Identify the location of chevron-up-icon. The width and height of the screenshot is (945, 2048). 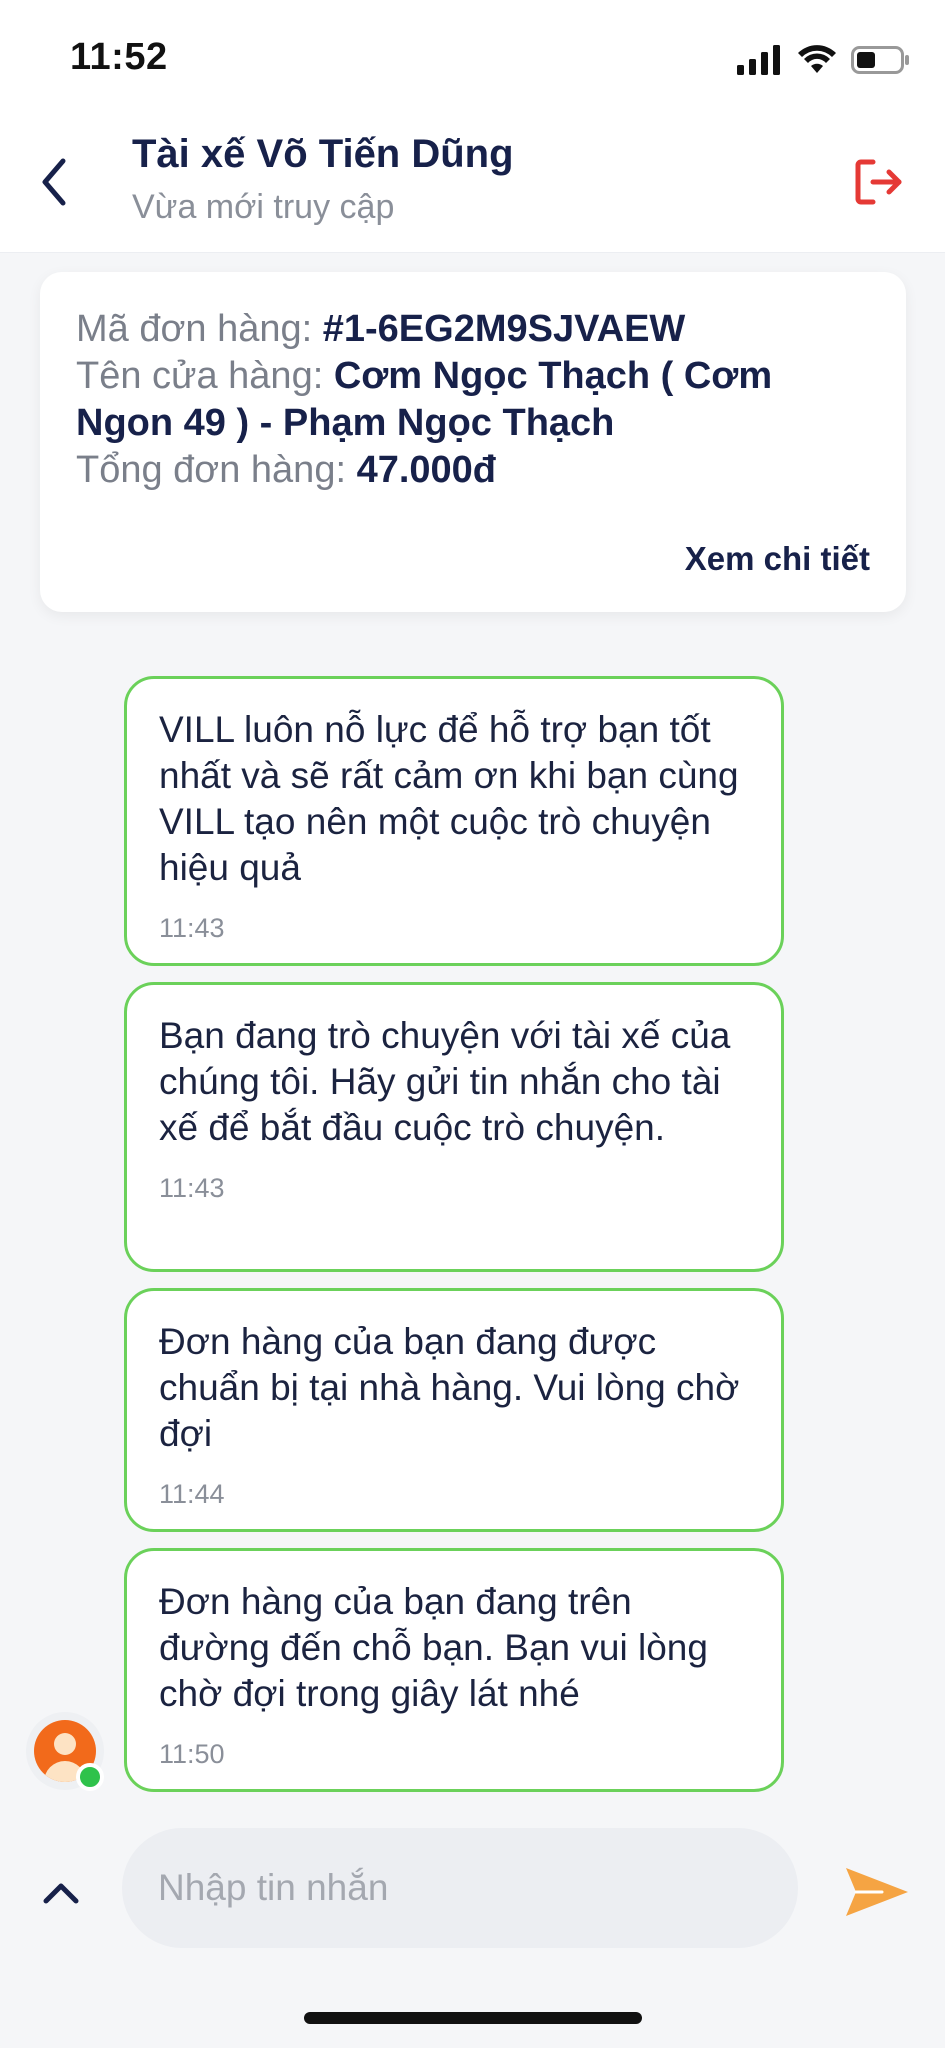
(61, 1893).